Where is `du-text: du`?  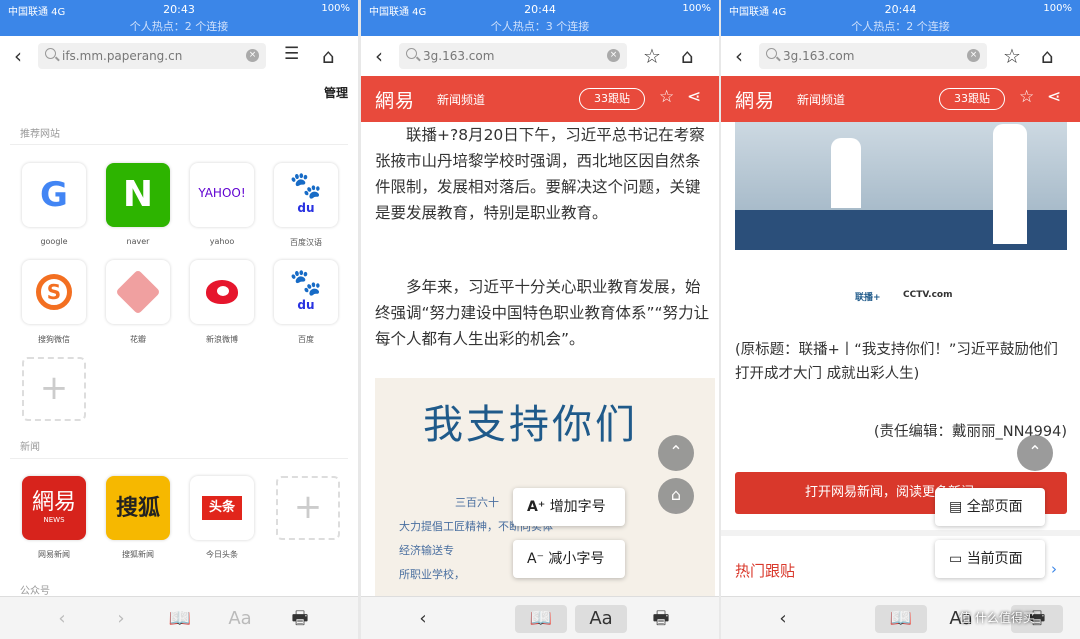
du-text: du is located at coordinates (306, 305).